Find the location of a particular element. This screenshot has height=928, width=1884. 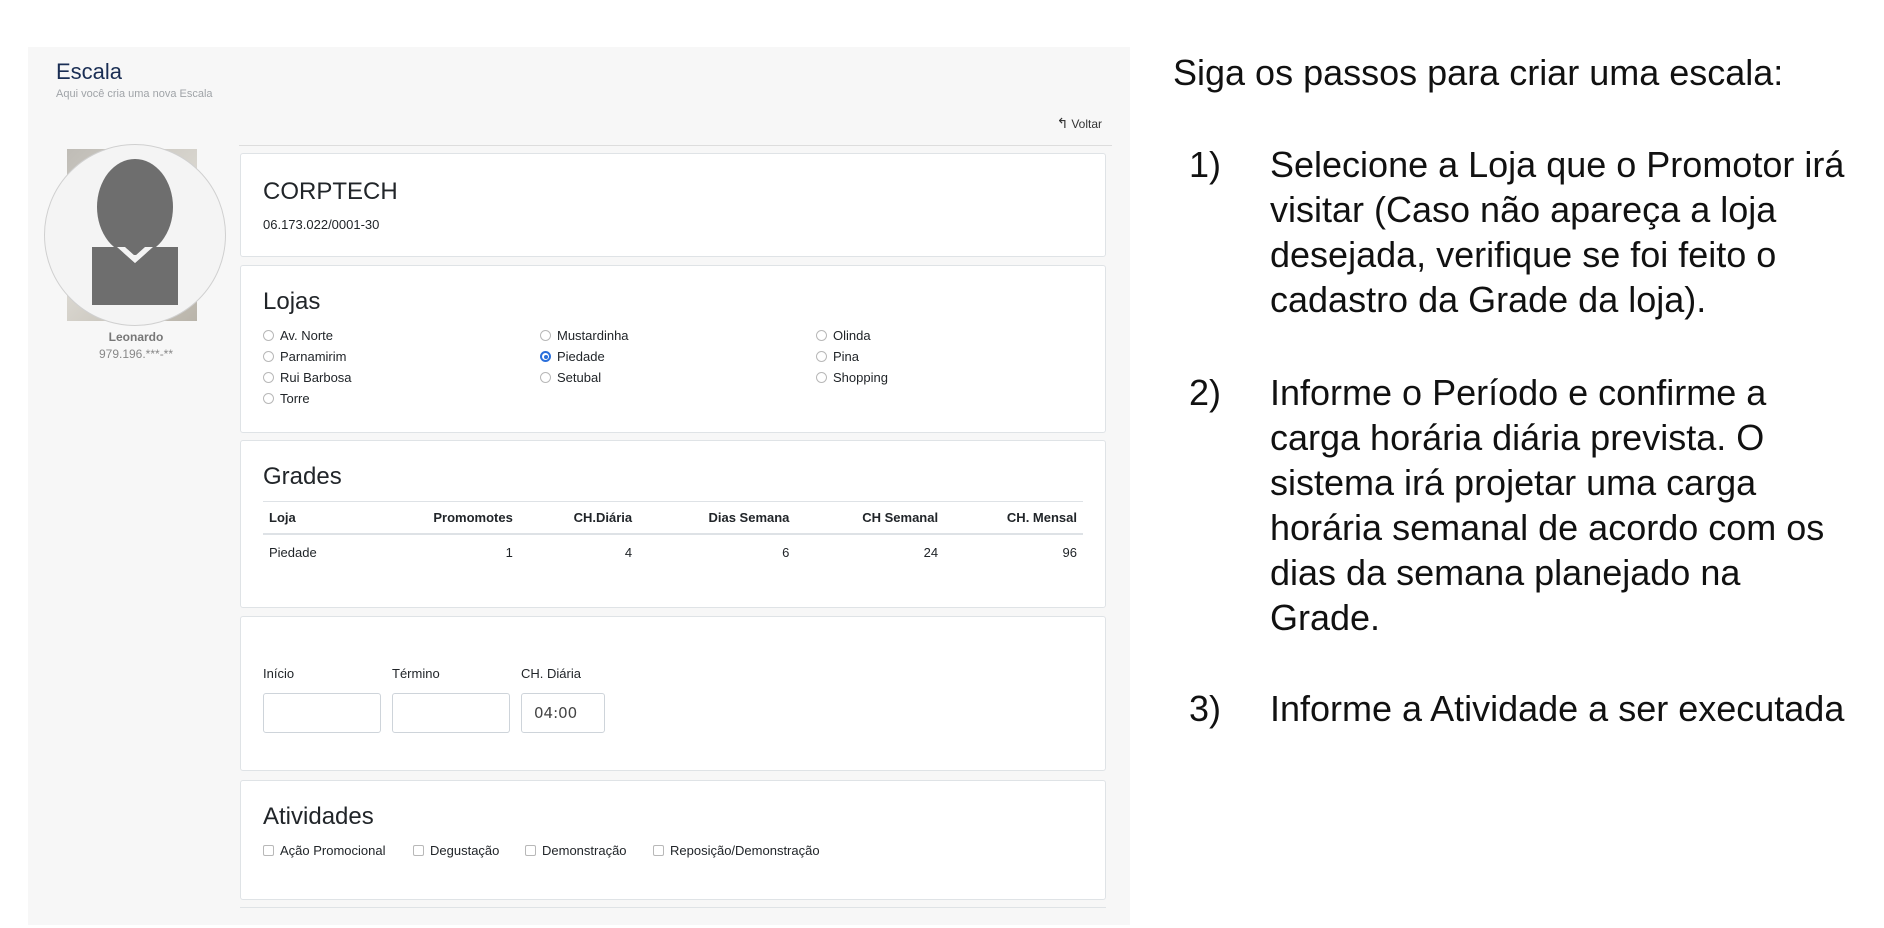

radio-selected-icon is located at coordinates (545, 356).